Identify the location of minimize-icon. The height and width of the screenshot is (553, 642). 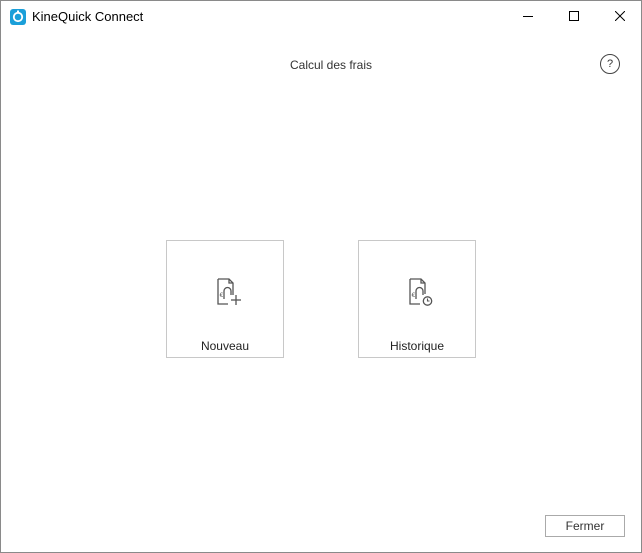
(528, 16).